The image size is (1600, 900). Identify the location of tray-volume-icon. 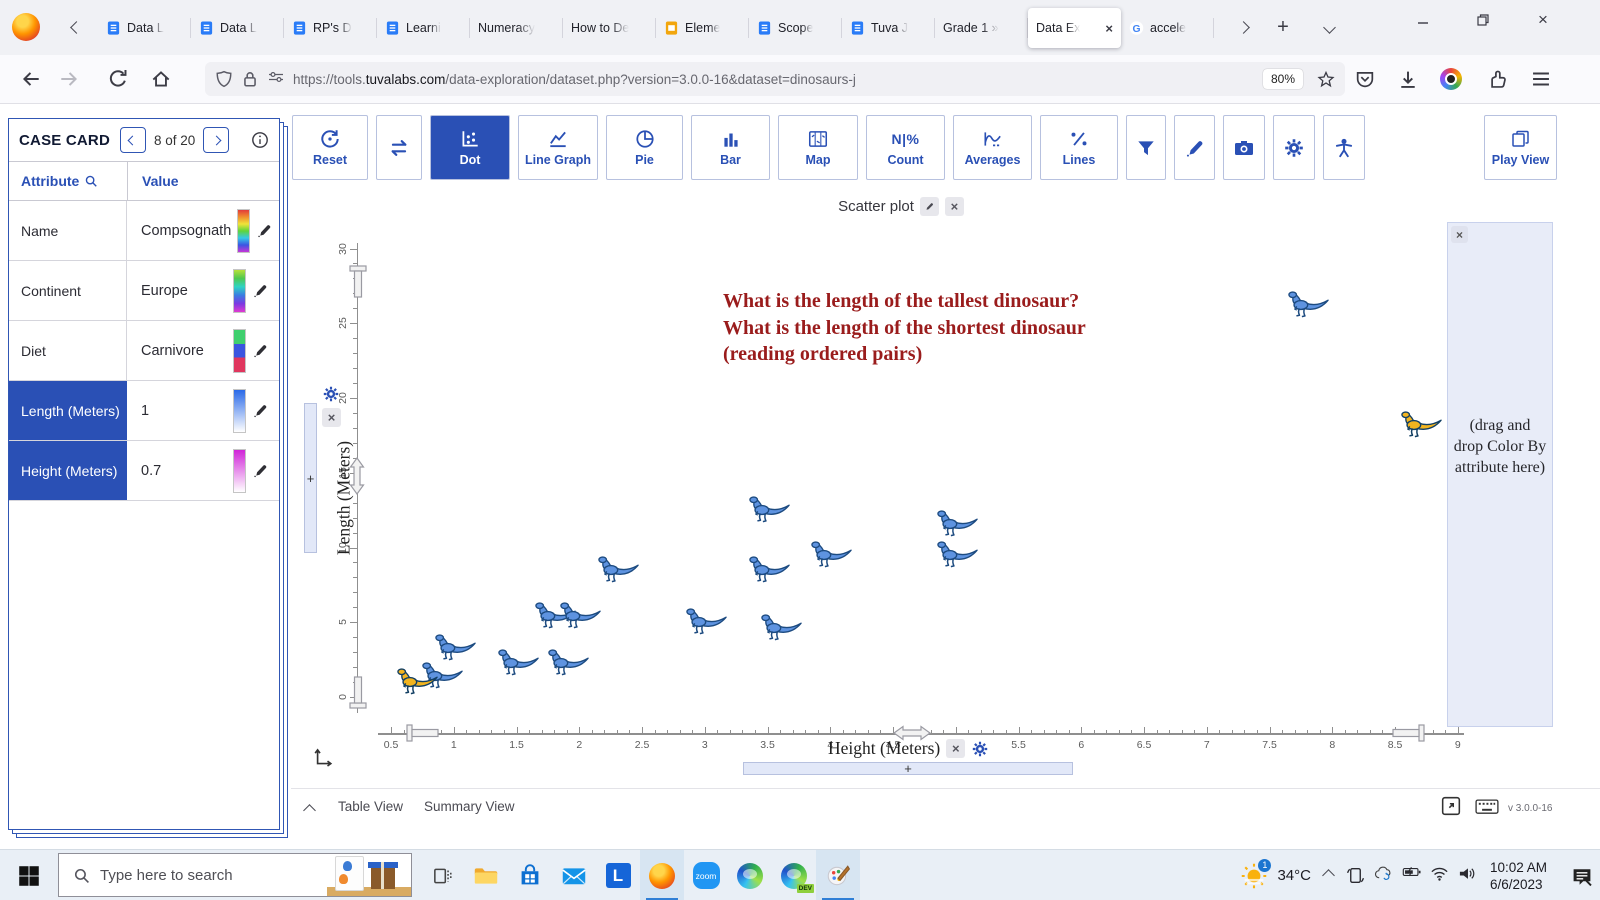
(1467, 875).